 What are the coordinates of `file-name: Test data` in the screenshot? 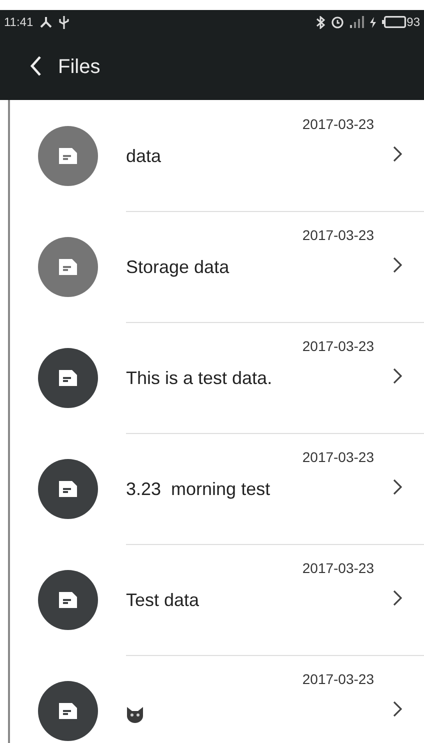 It's located at (163, 600).